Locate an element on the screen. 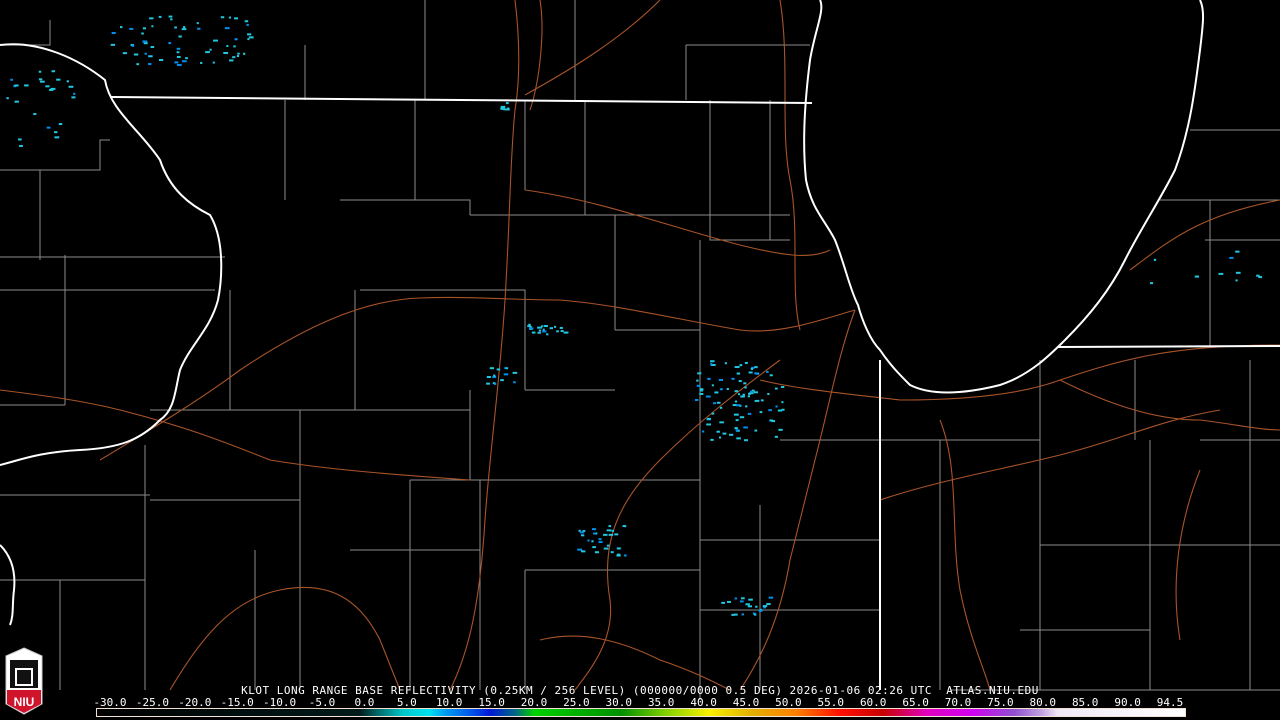 This screenshot has height=720, width=1280. reflectivity-colorbar is located at coordinates (641, 712).